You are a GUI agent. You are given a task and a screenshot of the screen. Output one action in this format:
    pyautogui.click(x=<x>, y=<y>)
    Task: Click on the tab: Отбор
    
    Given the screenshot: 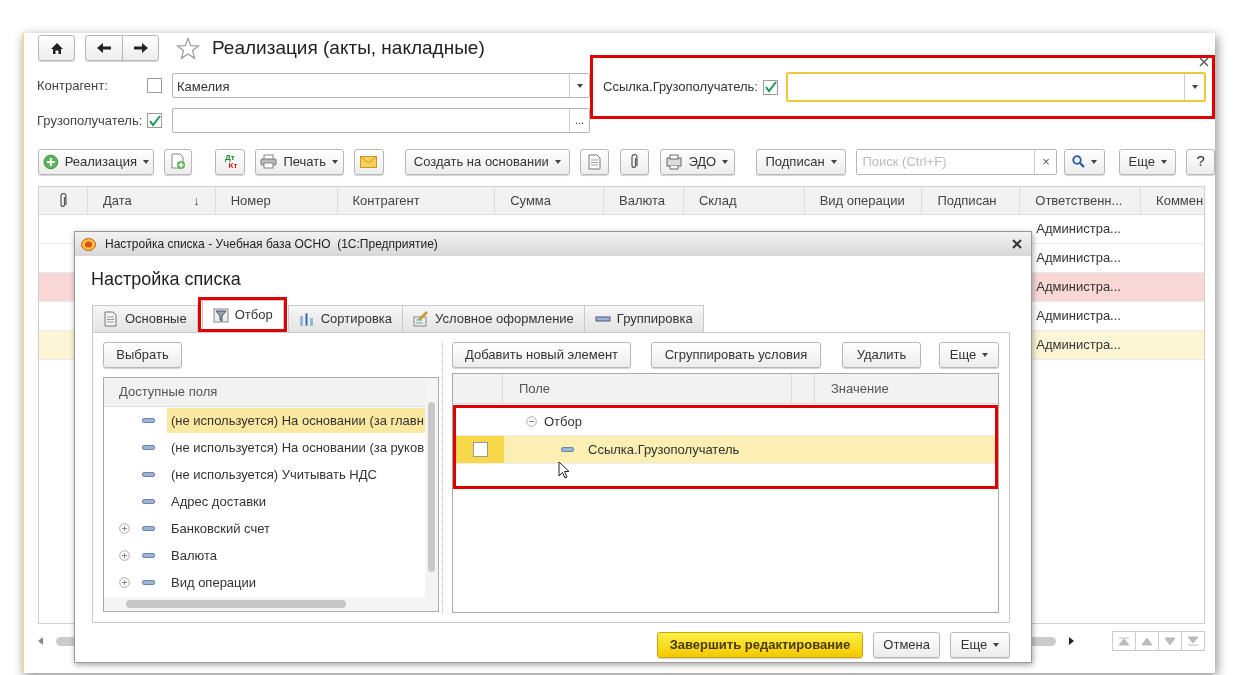 What is the action you would take?
    pyautogui.click(x=242, y=314)
    